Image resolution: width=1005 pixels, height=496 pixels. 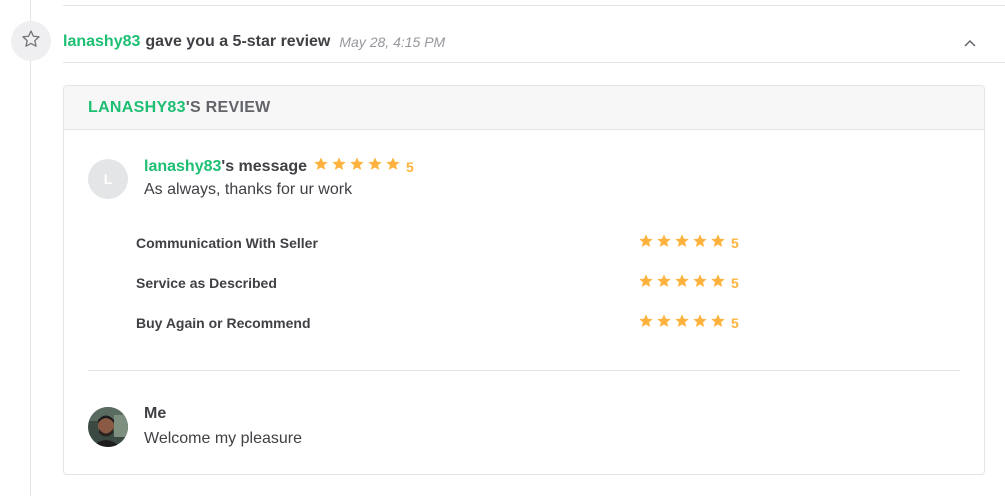 I want to click on criteria-label: Buy Again or Recommend, so click(x=223, y=323).